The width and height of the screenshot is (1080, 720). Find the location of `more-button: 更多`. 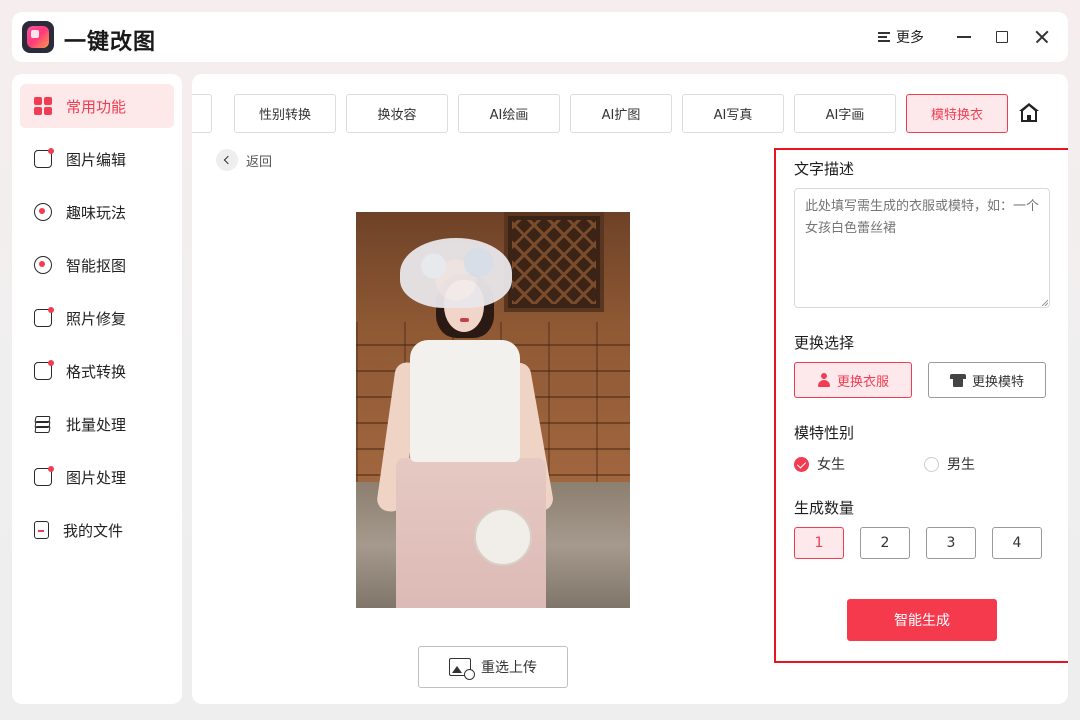

more-button: 更多 is located at coordinates (901, 37).